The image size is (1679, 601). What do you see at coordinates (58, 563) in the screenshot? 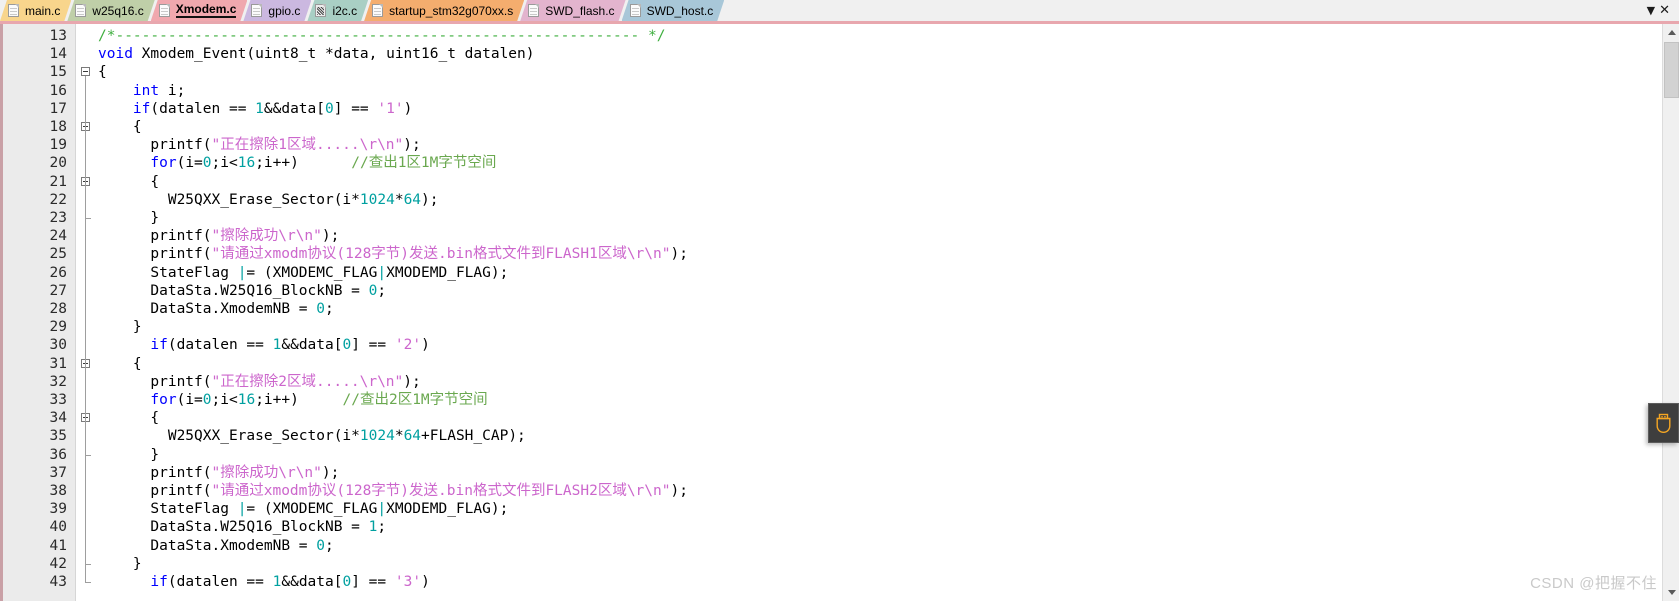
I see `line-number: 42` at bounding box center [58, 563].